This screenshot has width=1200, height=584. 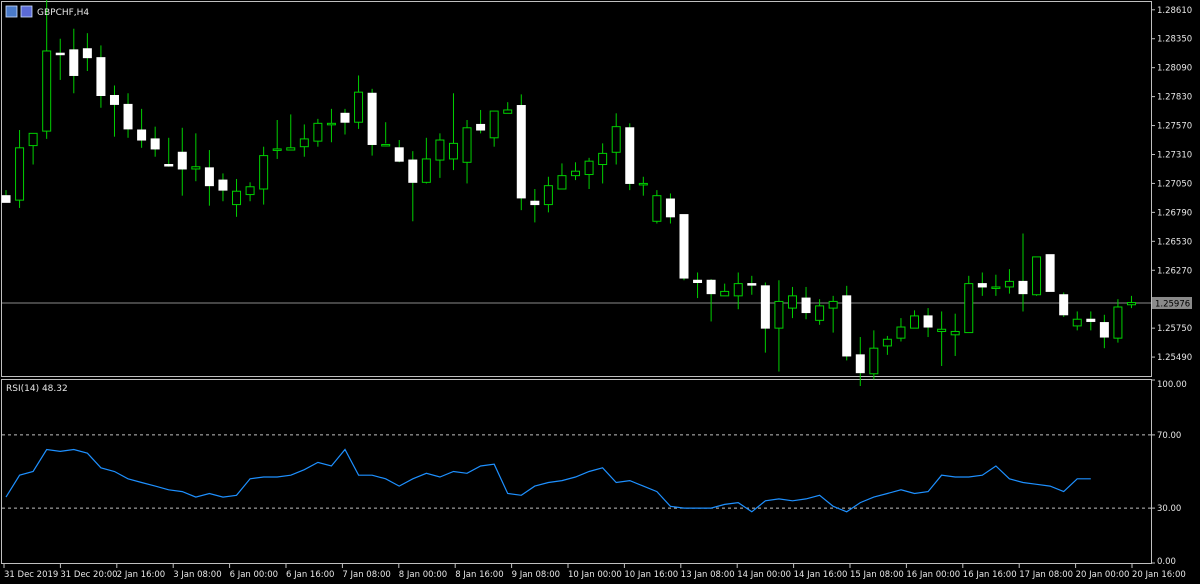 What do you see at coordinates (536, 575) in the screenshot?
I see `time-axis-label: 9 Jan 08:00` at bounding box center [536, 575].